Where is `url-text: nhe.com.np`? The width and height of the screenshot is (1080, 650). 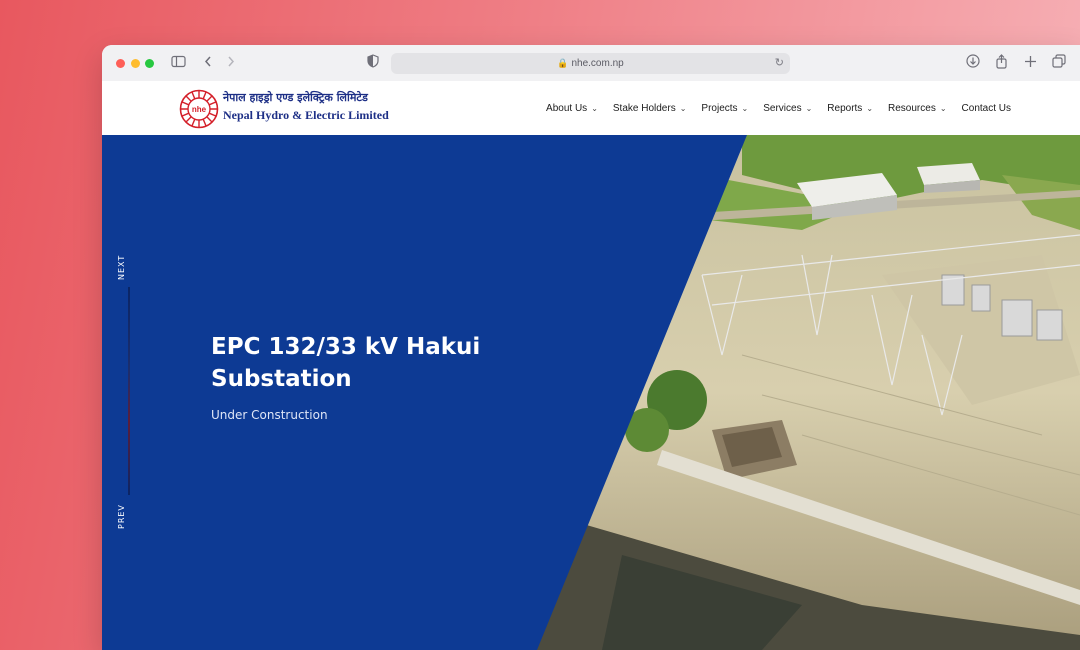 url-text: nhe.com.np is located at coordinates (597, 63).